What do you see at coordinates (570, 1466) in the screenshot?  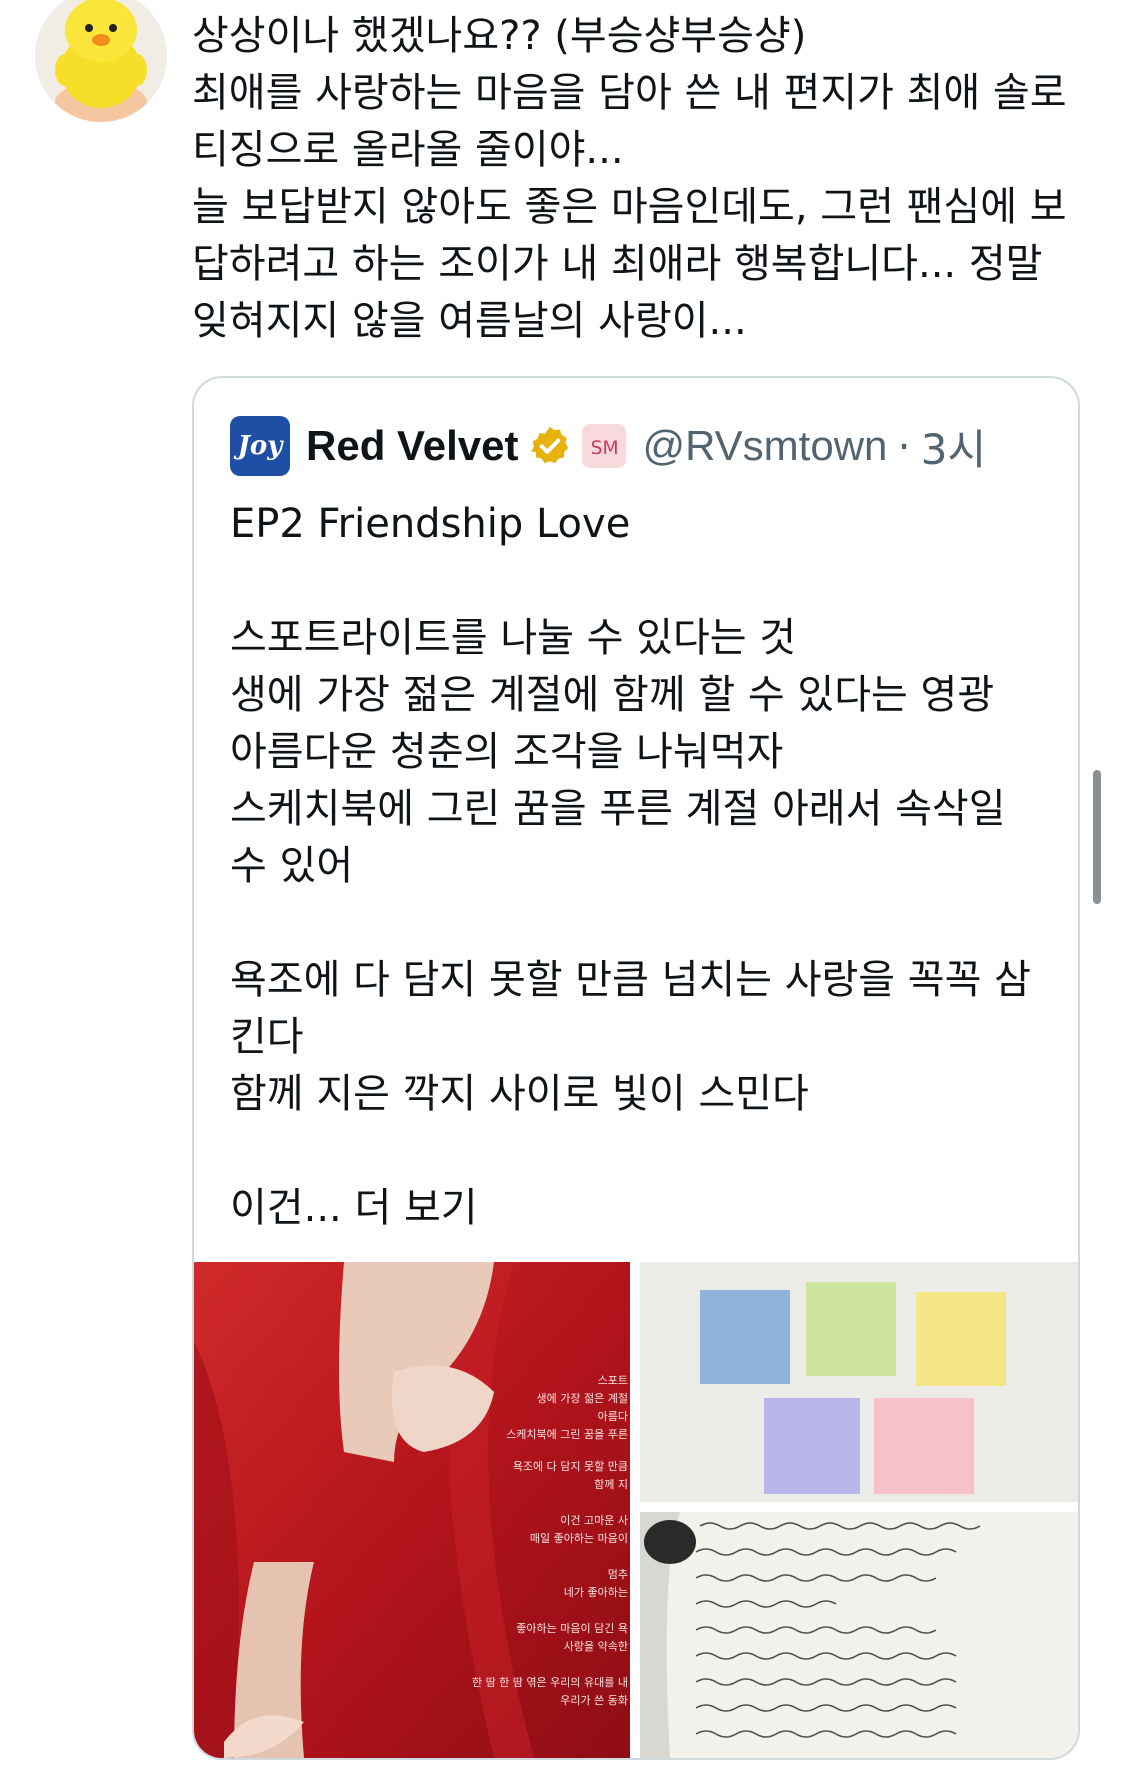 I see `poem-line: 욕조에 다 담지 못할 만큼` at bounding box center [570, 1466].